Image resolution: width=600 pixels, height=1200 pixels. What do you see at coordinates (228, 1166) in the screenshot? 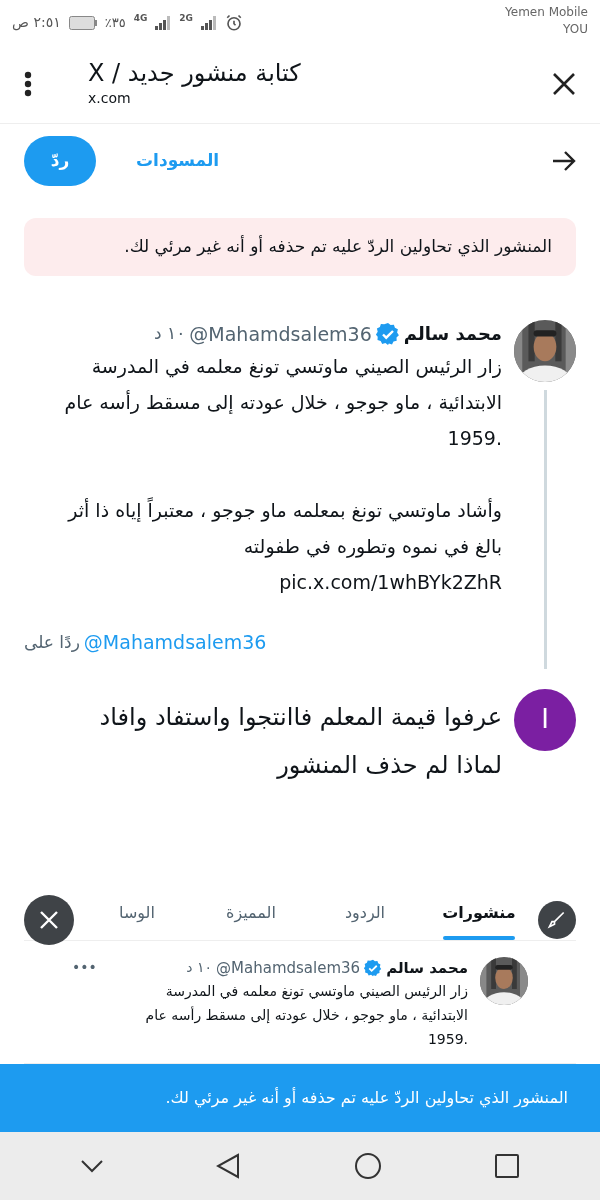
I see `back-icon` at bounding box center [228, 1166].